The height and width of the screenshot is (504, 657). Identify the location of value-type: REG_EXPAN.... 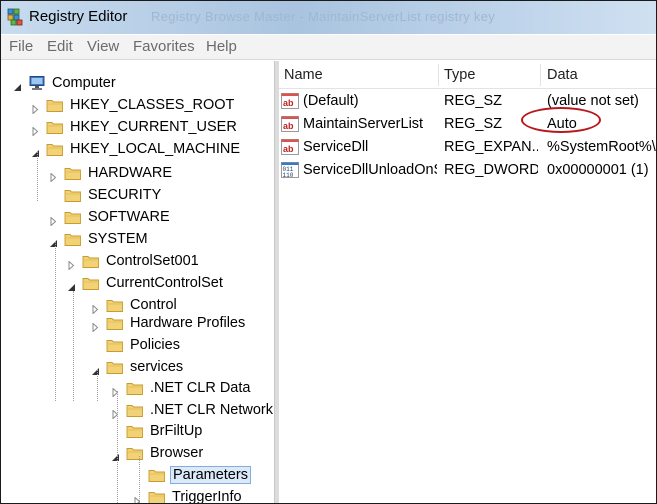
(491, 147).